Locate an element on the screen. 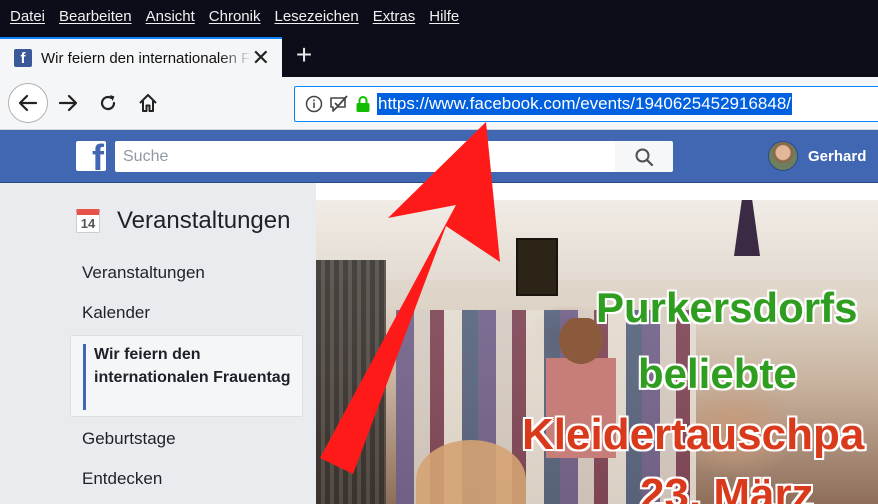  sidebar-item-kalender: Kalender is located at coordinates (116, 313).